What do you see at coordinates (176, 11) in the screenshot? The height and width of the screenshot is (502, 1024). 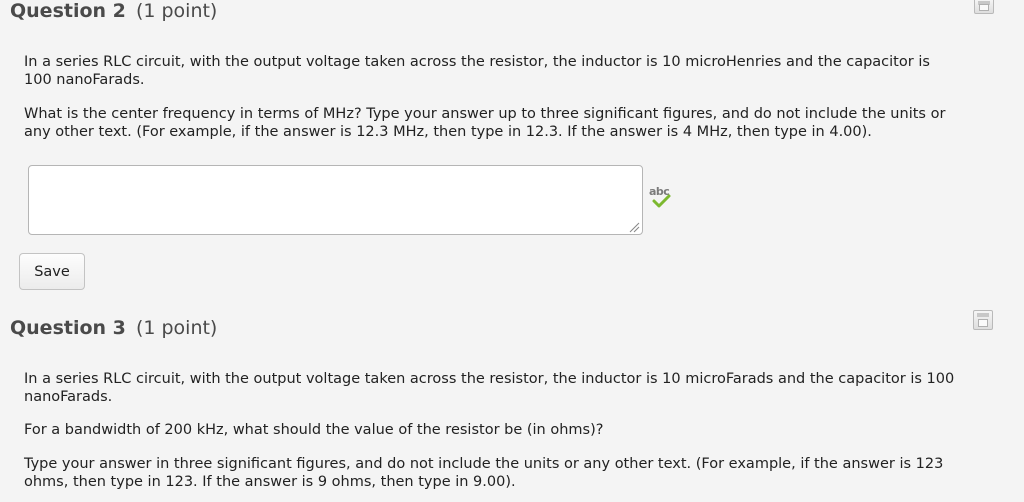 I see `question-2-points: (1 point)` at bounding box center [176, 11].